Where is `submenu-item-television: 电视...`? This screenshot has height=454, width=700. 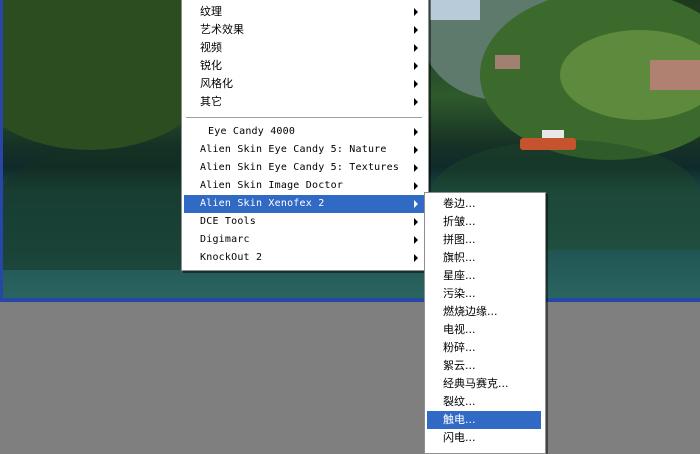
submenu-item-television: 电视... is located at coordinates (484, 330).